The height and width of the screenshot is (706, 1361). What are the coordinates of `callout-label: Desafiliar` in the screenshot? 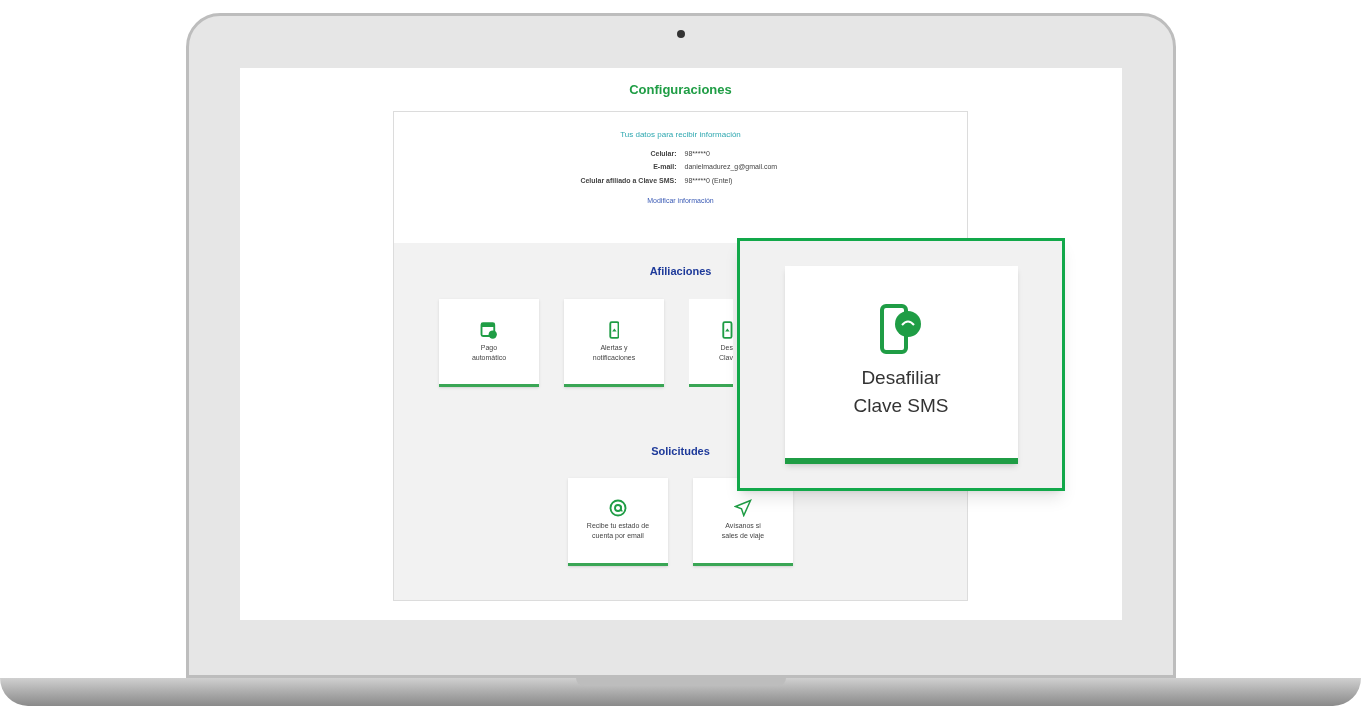 It's located at (901, 377).